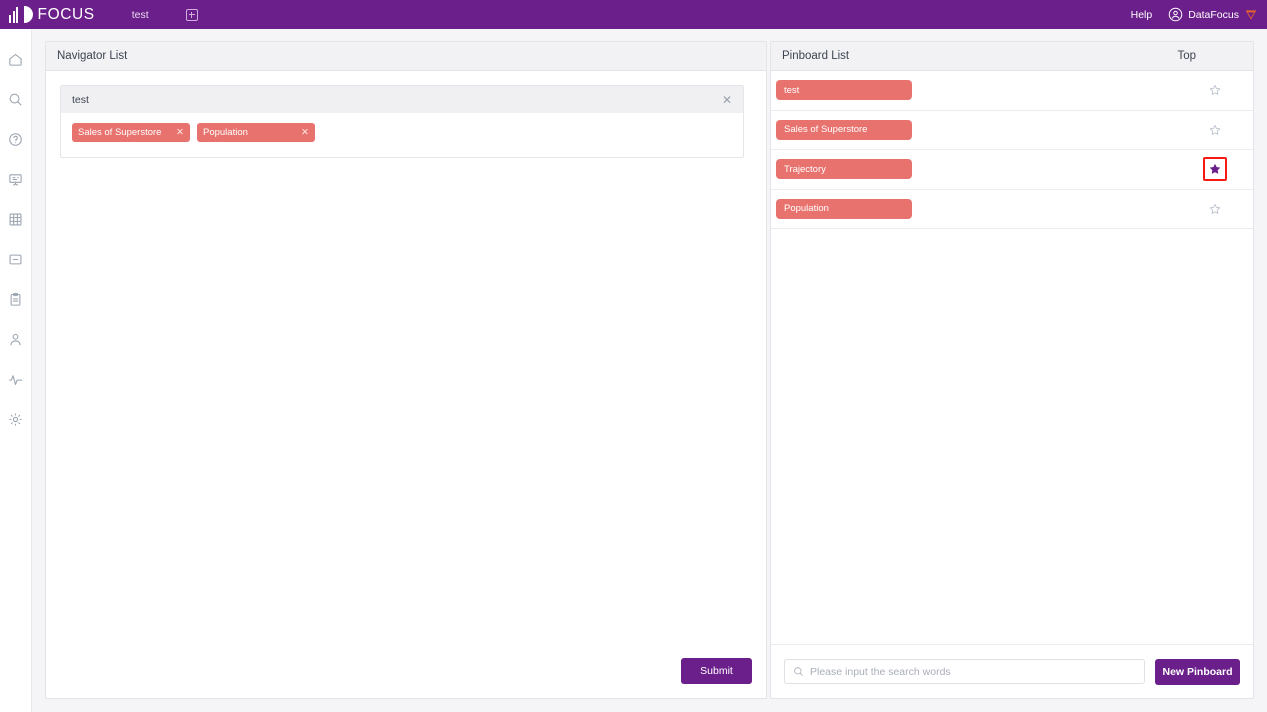  I want to click on datafocus-badge-icon, so click(1251, 14).